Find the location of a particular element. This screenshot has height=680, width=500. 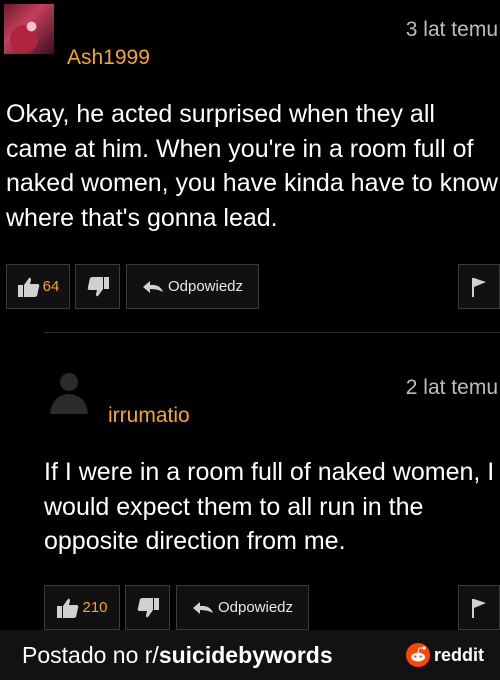

footer-bar: Postado no r/suicidebywords reddit is located at coordinates (250, 655).